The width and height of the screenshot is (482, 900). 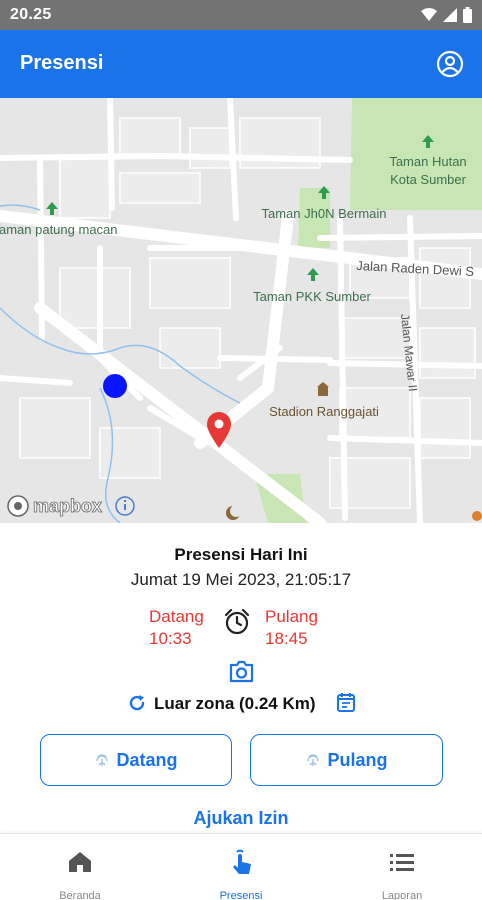 What do you see at coordinates (170, 638) in the screenshot?
I see `datang-time: 10:33` at bounding box center [170, 638].